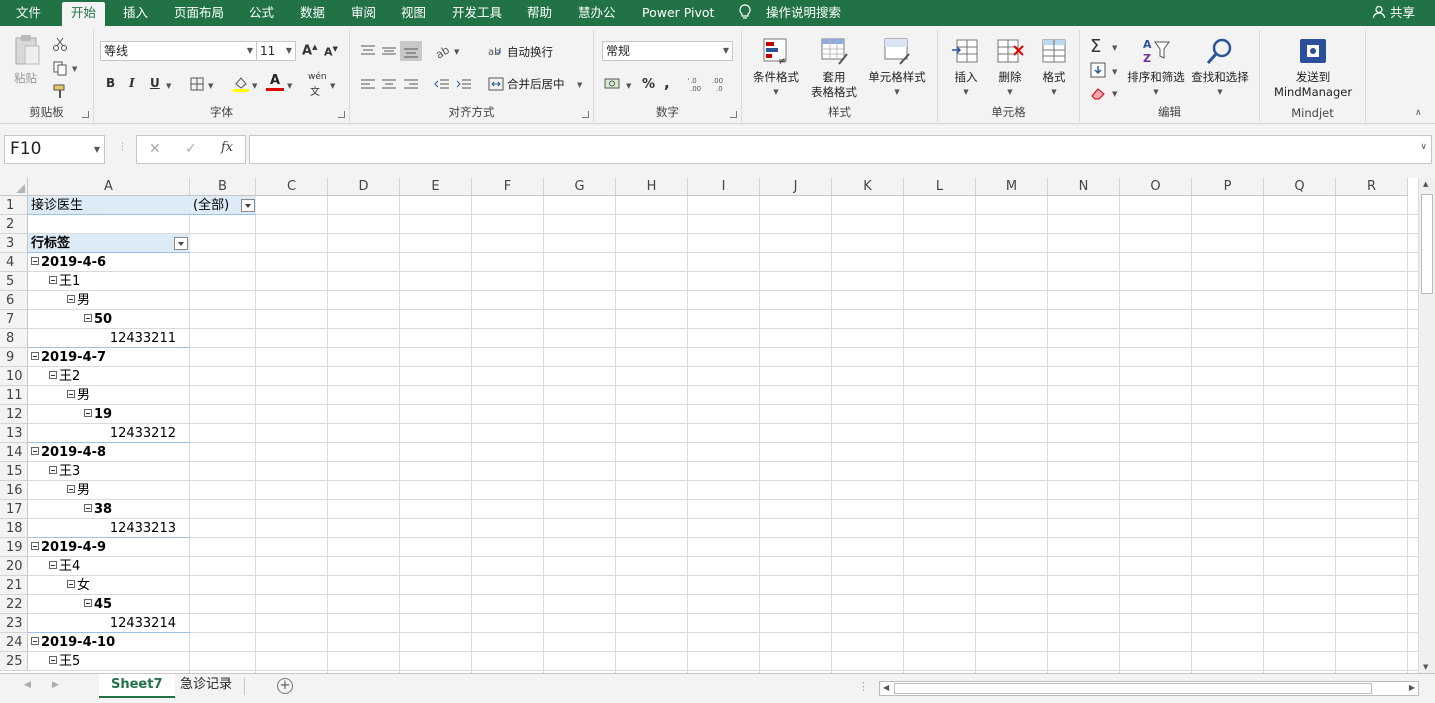 The width and height of the screenshot is (1435, 703). Describe the element at coordinates (64, 661) in the screenshot. I see `pivot-row-item: 王5` at that location.